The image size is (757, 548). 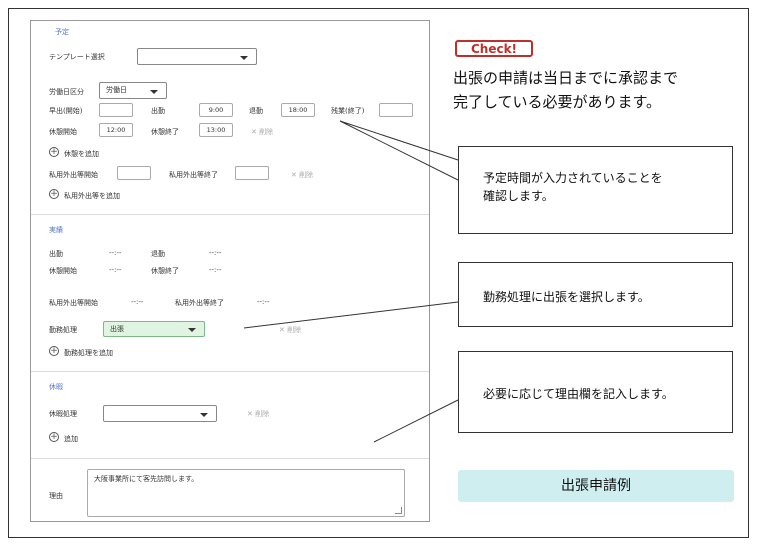 I want to click on pointer-riyu, so click(x=416, y=421).